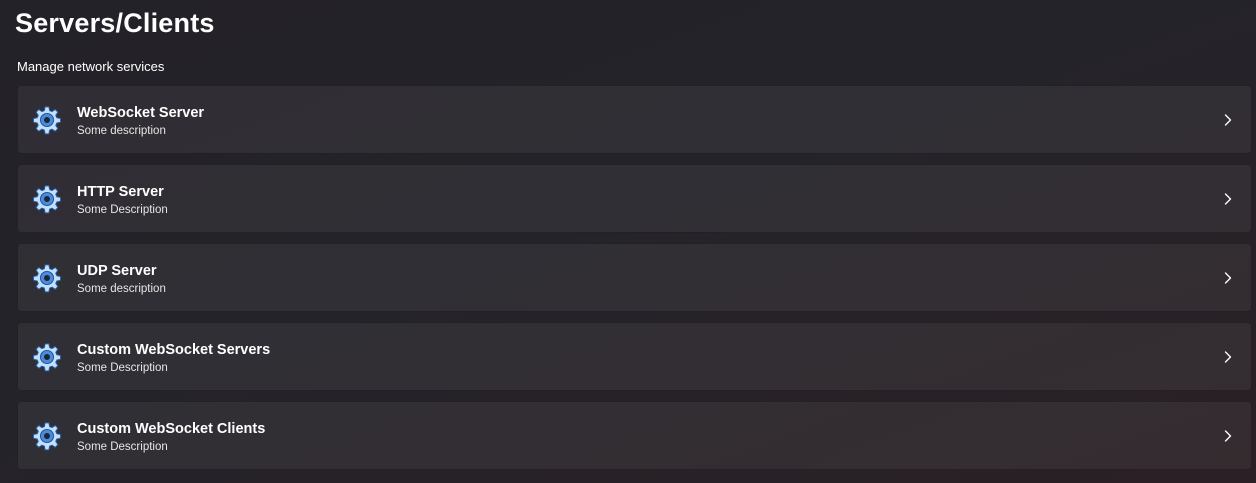 Image resolution: width=1256 pixels, height=483 pixels. Describe the element at coordinates (141, 113) in the screenshot. I see `service-title: WebSocket Server` at that location.